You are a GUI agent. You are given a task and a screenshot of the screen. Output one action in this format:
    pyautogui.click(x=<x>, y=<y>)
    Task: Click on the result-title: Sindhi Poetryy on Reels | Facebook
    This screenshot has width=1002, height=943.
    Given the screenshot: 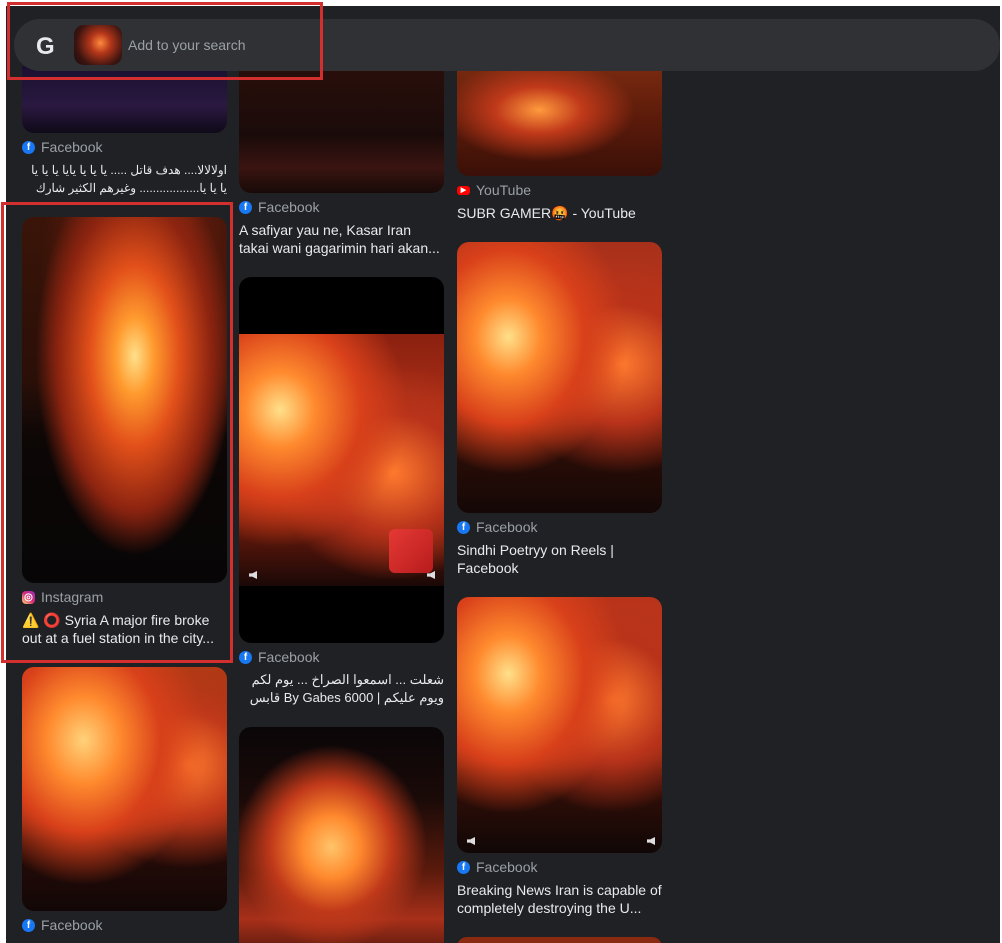 What is the action you would take?
    pyautogui.click(x=559, y=559)
    